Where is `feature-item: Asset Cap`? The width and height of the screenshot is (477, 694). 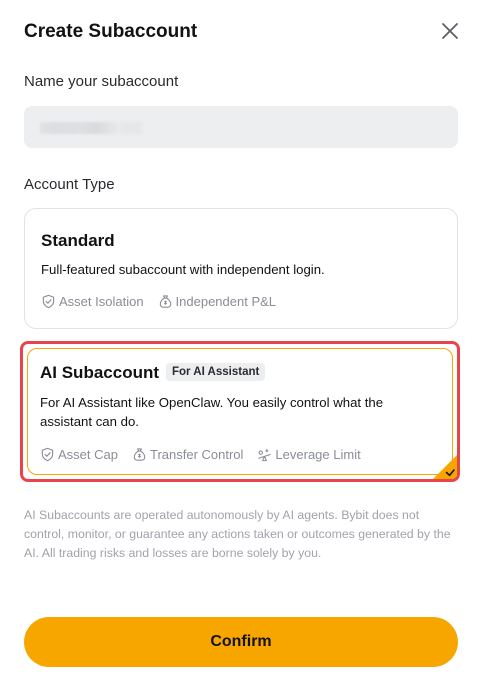
feature-item: Asset Cap is located at coordinates (79, 454).